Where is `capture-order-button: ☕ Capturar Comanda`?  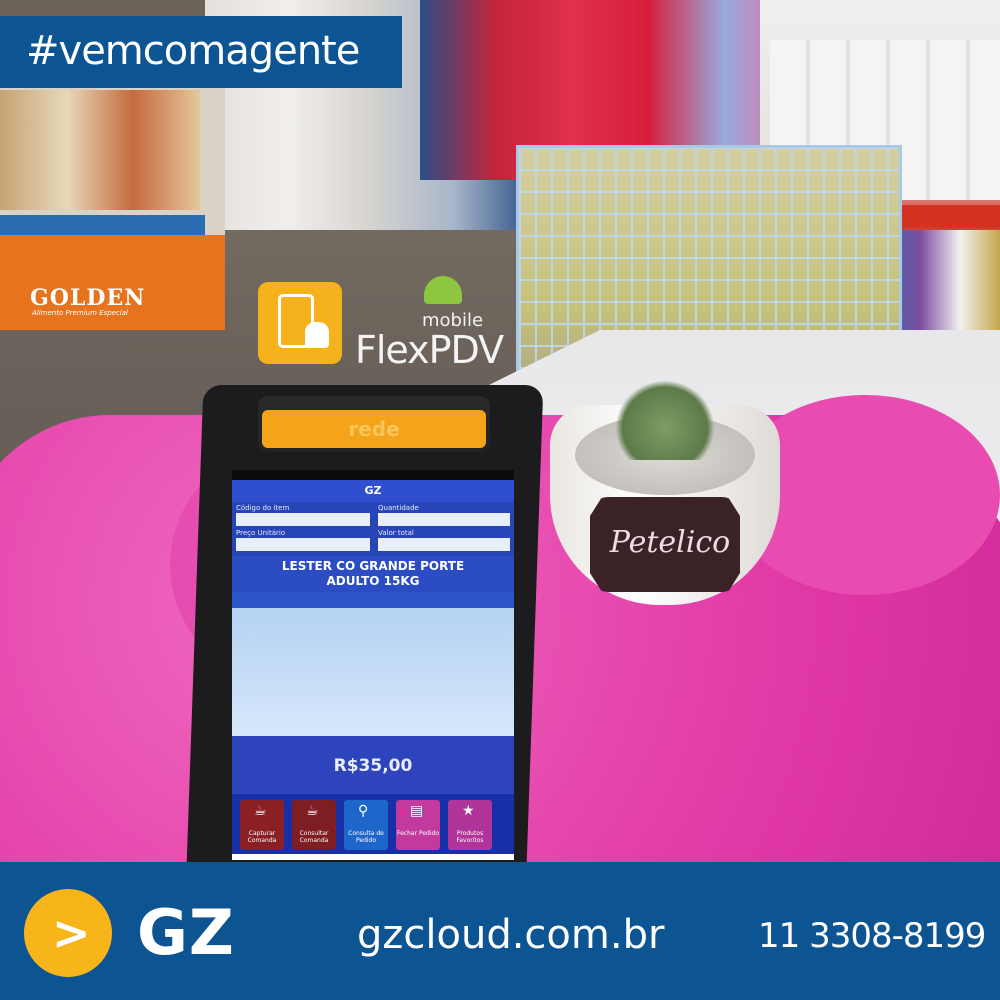 capture-order-button: ☕ Capturar Comanda is located at coordinates (262, 825).